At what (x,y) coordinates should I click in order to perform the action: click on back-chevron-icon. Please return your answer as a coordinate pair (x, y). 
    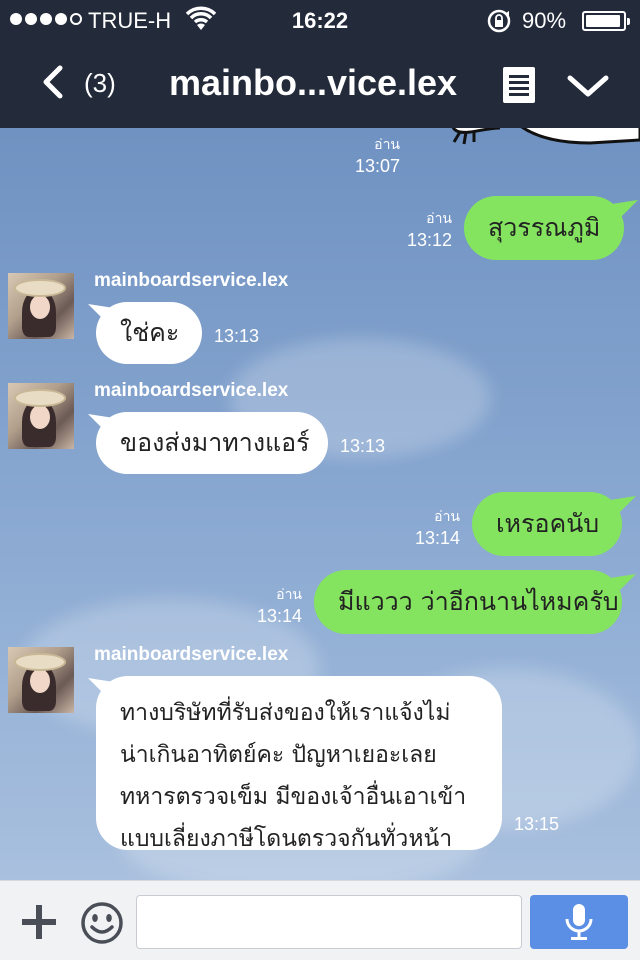
    Looking at the image, I should click on (54, 82).